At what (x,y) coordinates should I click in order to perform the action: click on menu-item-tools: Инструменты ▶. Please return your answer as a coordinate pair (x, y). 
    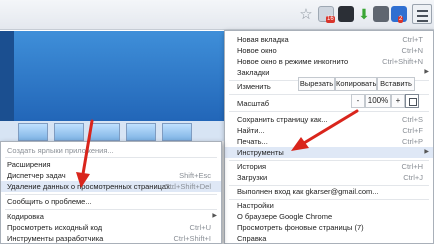
    Looking at the image, I should click on (329, 152).